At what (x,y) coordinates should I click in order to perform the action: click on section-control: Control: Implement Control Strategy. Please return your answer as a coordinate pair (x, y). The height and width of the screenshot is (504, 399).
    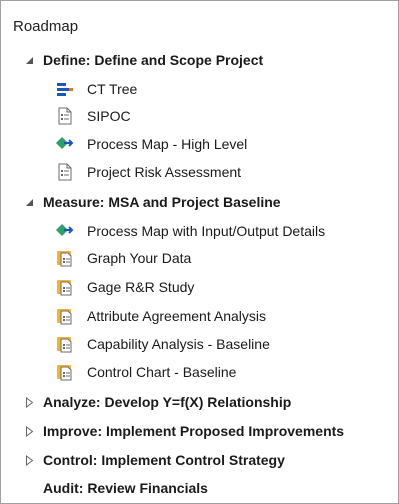
    Looking at the image, I should click on (199, 460).